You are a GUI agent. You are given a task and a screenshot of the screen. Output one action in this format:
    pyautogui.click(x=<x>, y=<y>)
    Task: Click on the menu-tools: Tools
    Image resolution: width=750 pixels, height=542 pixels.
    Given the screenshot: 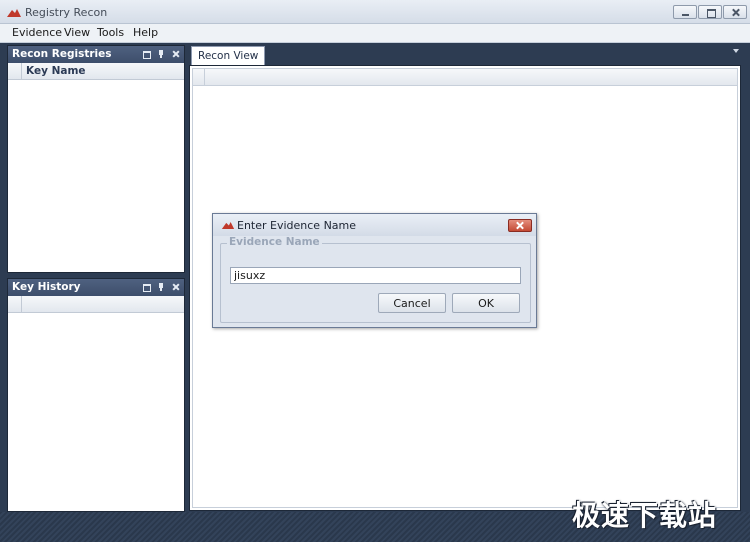 What is the action you would take?
    pyautogui.click(x=110, y=32)
    